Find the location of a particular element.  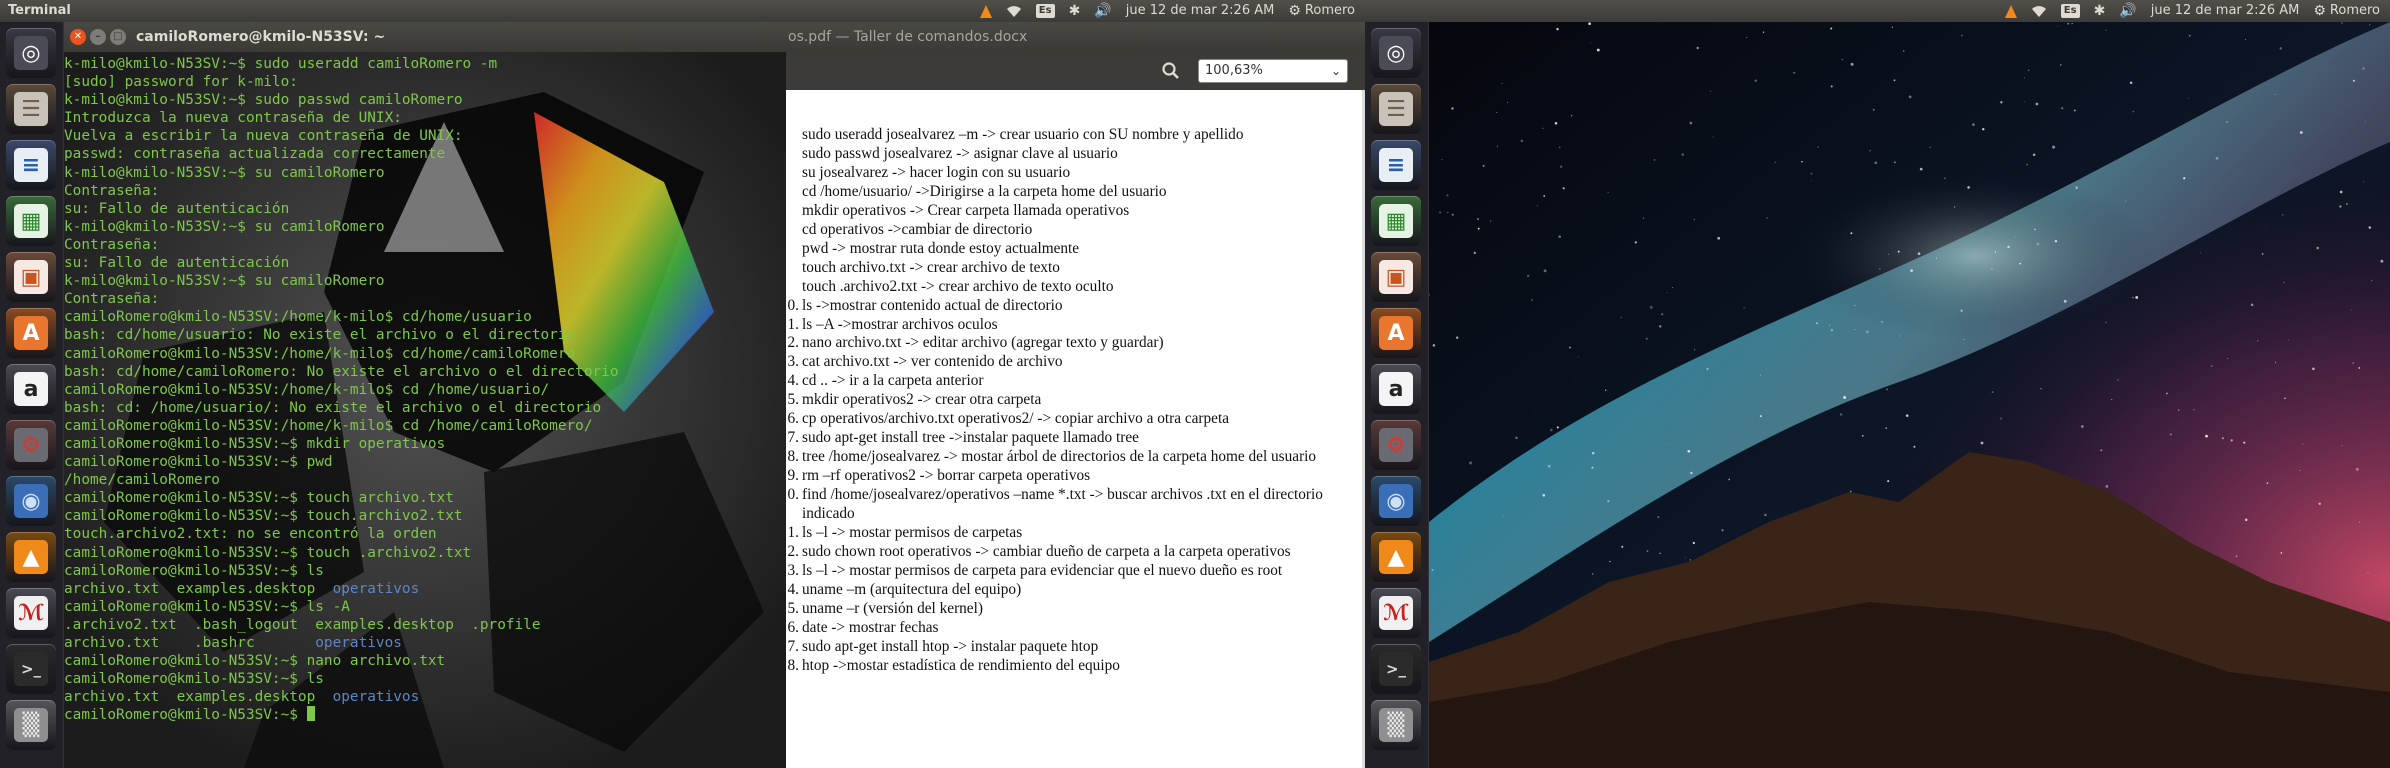

libreoffice-writer-icon: ≡ is located at coordinates (31, 165).